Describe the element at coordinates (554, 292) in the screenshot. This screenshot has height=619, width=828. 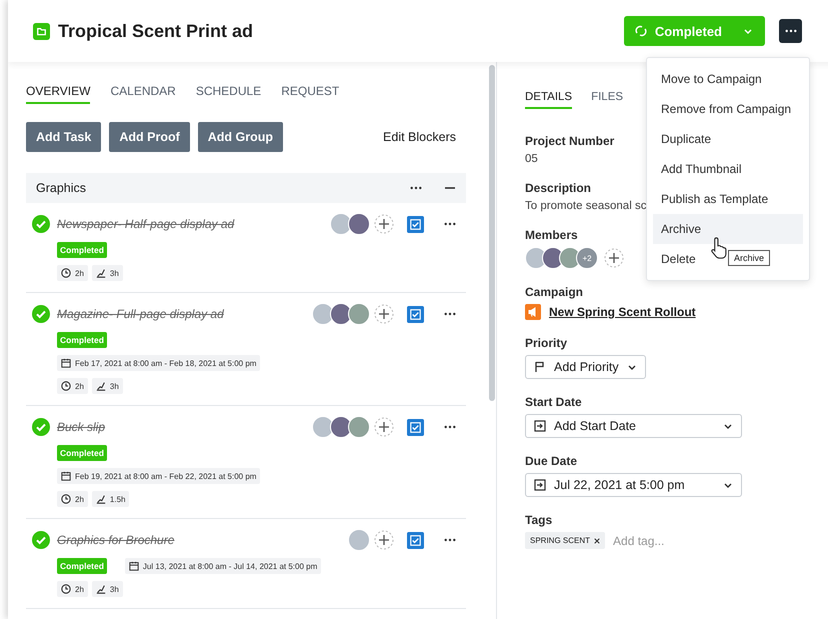
I see `field-label: Campaign` at that location.